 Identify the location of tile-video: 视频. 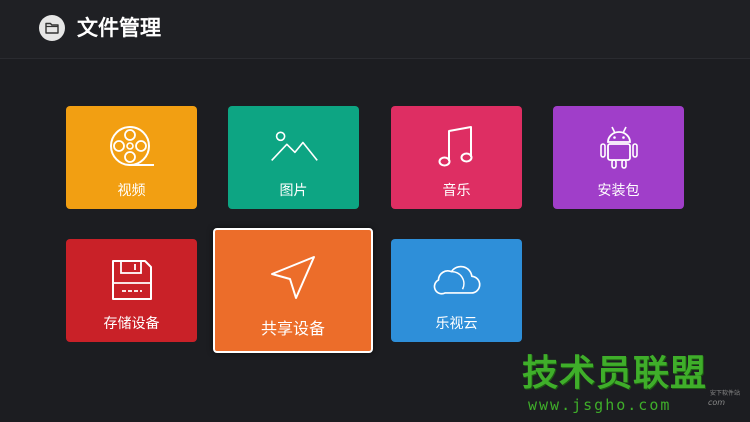
(131, 157).